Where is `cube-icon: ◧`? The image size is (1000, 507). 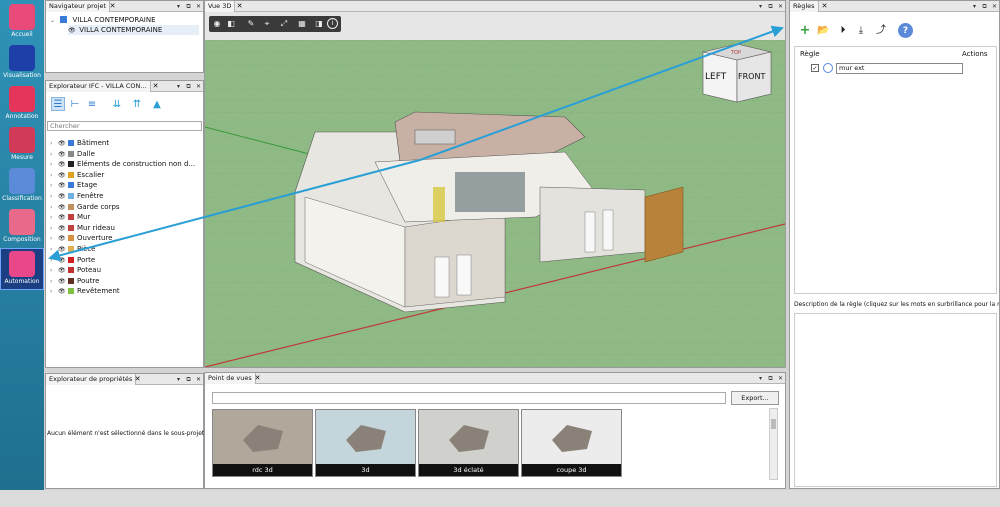 cube-icon: ◧ is located at coordinates (231, 24).